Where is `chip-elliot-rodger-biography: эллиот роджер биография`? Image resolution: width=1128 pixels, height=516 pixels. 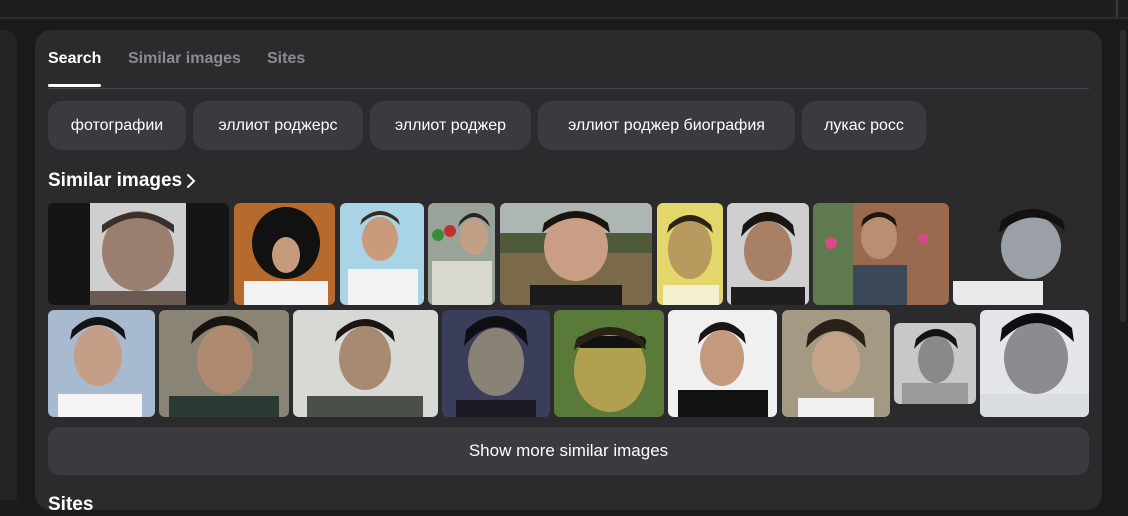 chip-elliot-rodger-biography: эллиот роджер биография is located at coordinates (666, 125).